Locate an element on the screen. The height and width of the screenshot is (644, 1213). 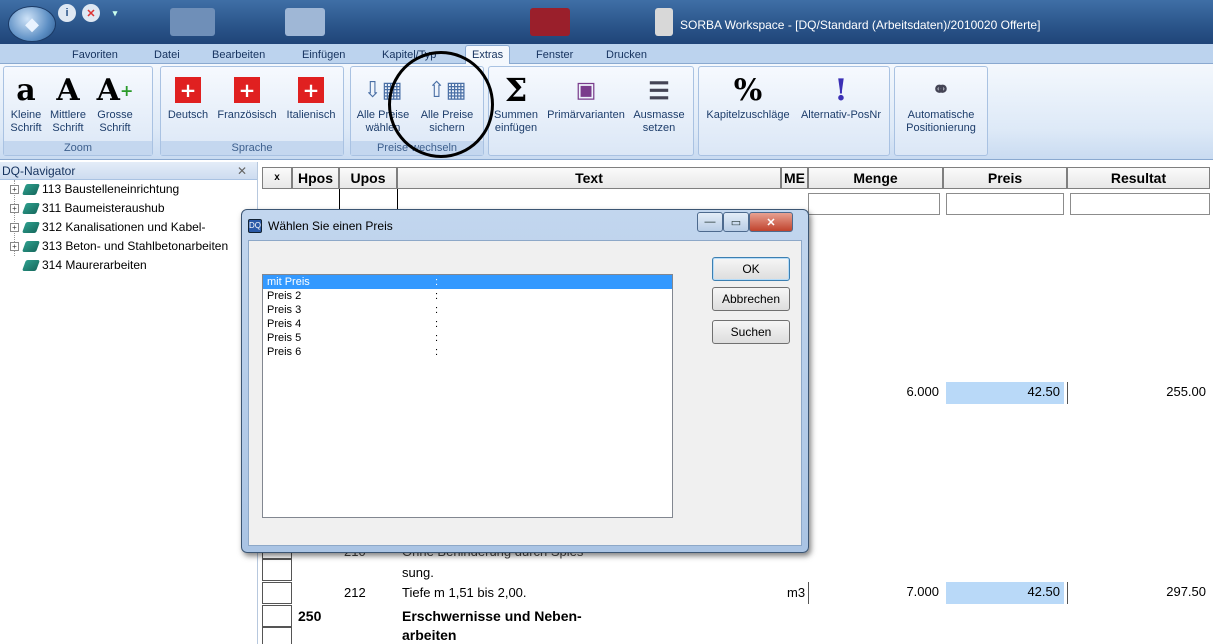
close-icon: ✕ is located at coordinates (242, 171).